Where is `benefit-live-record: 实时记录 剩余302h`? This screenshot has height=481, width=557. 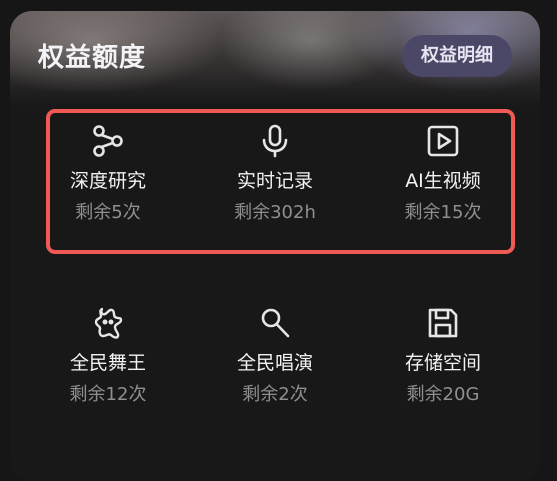
benefit-live-record: 实时记录 剩余302h is located at coordinates (275, 174).